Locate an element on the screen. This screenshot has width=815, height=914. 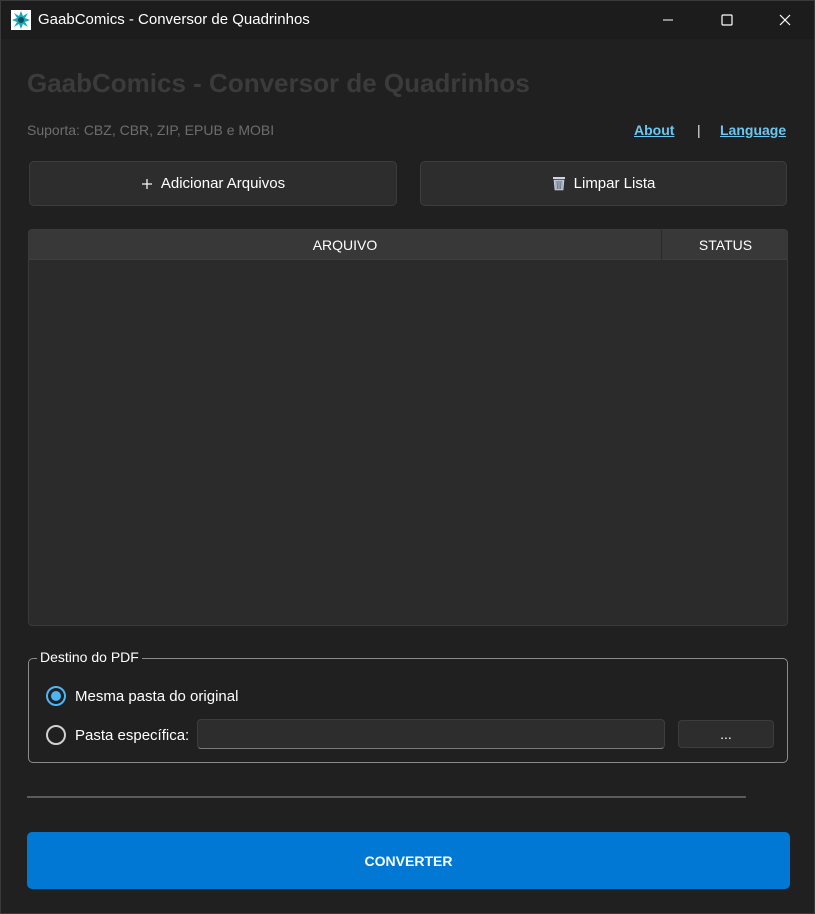
convert-button: CONVERTER is located at coordinates (408, 860).